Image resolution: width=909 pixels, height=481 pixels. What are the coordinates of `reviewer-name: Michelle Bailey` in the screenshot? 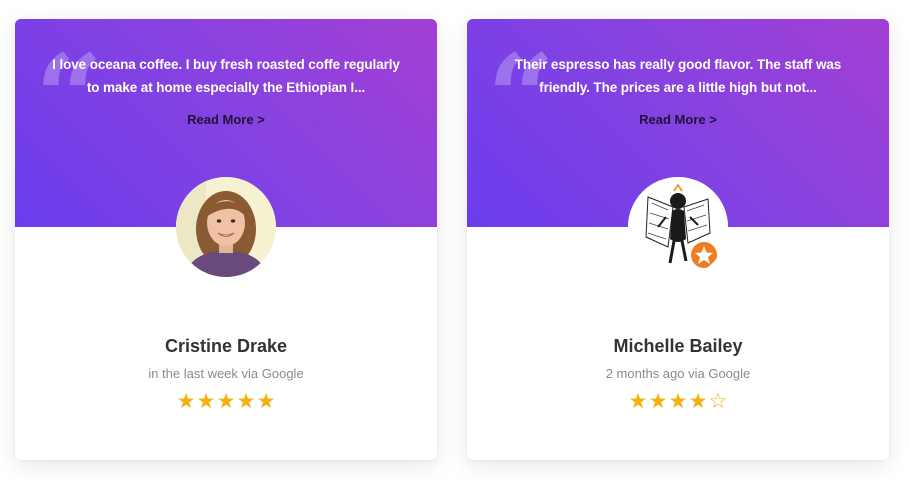 It's located at (678, 346).